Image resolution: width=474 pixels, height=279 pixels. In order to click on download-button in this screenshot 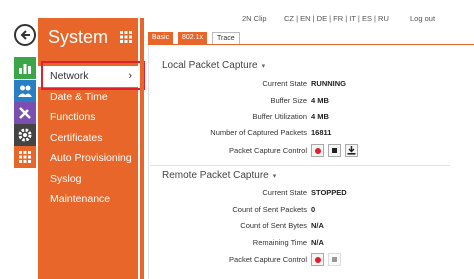, I will do `click(351, 150)`.